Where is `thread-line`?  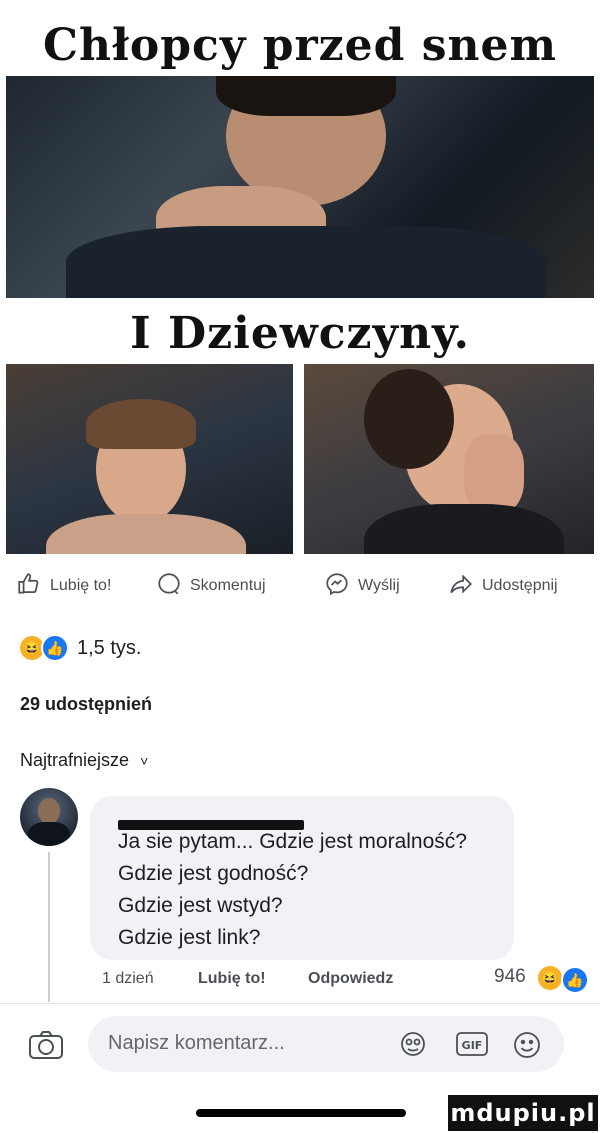
thread-line is located at coordinates (49, 927).